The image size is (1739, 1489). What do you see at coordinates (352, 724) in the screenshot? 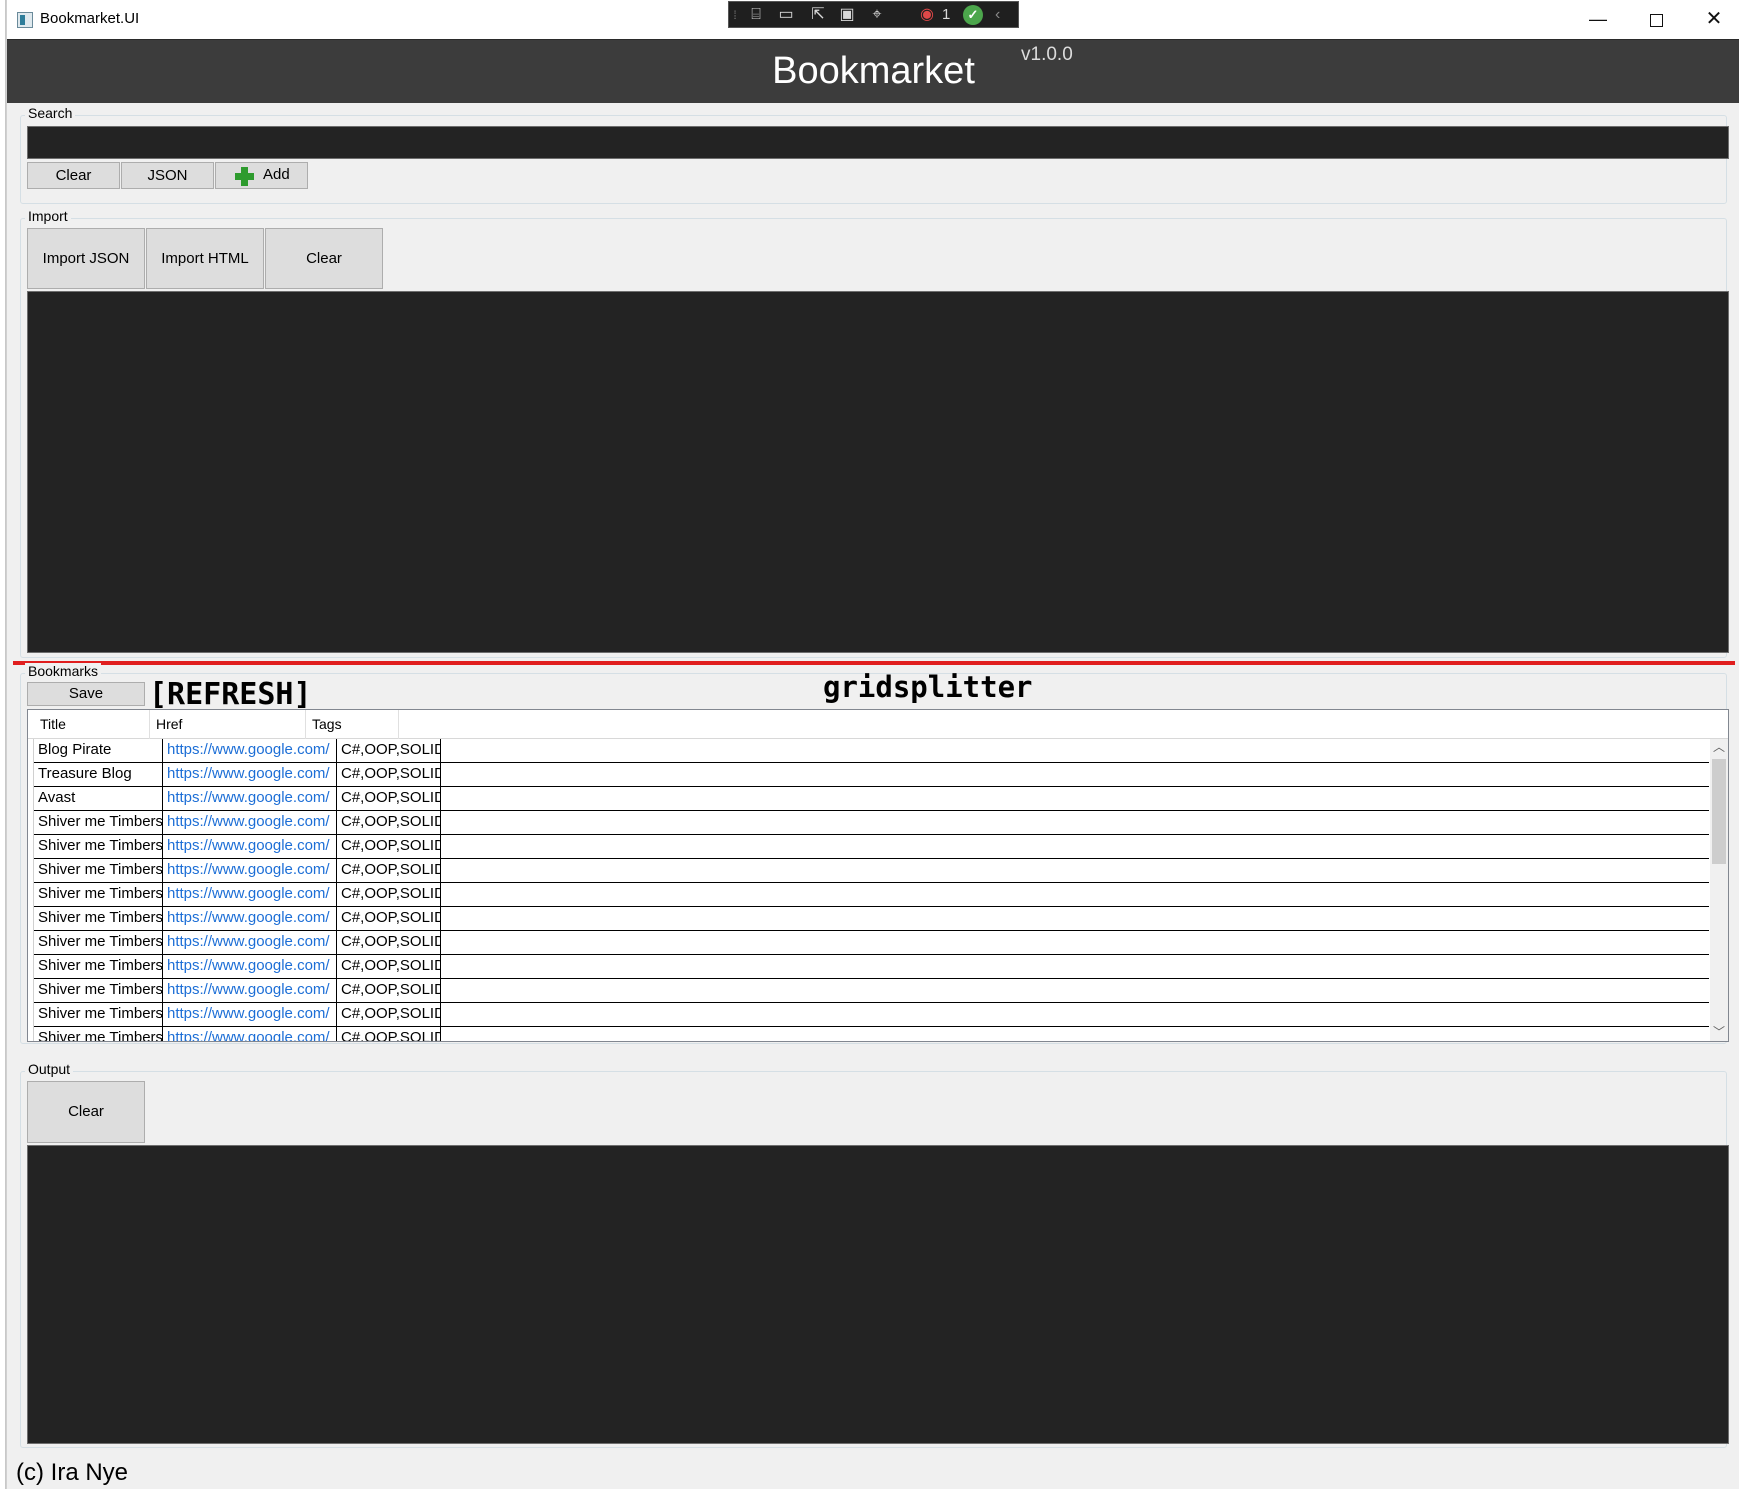
I see `column-header-tags: Tags` at bounding box center [352, 724].